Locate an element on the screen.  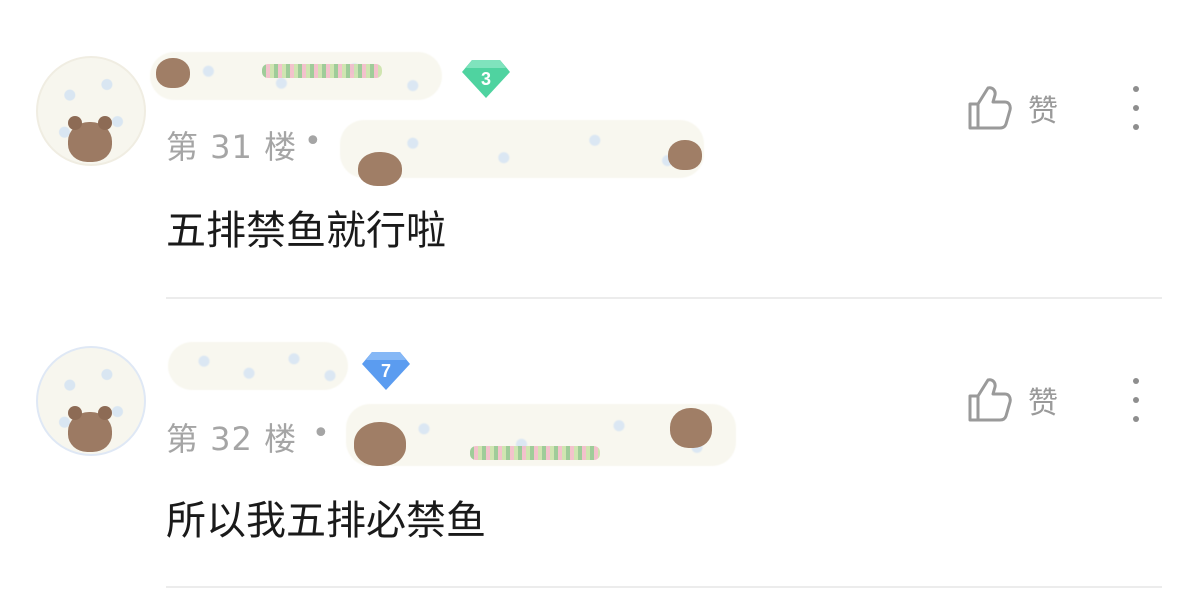
level-badge: 3 is located at coordinates (486, 79).